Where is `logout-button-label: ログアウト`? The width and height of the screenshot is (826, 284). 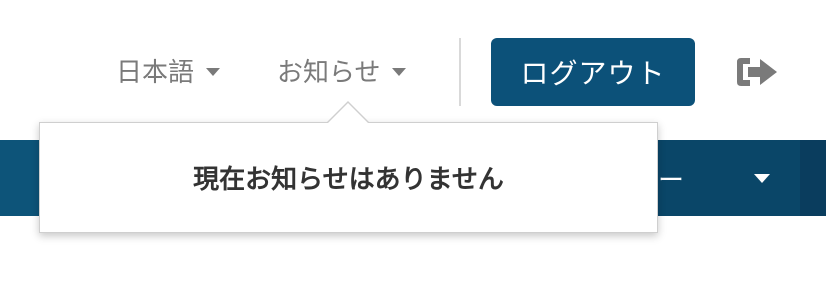 logout-button-label: ログアウト is located at coordinates (593, 73).